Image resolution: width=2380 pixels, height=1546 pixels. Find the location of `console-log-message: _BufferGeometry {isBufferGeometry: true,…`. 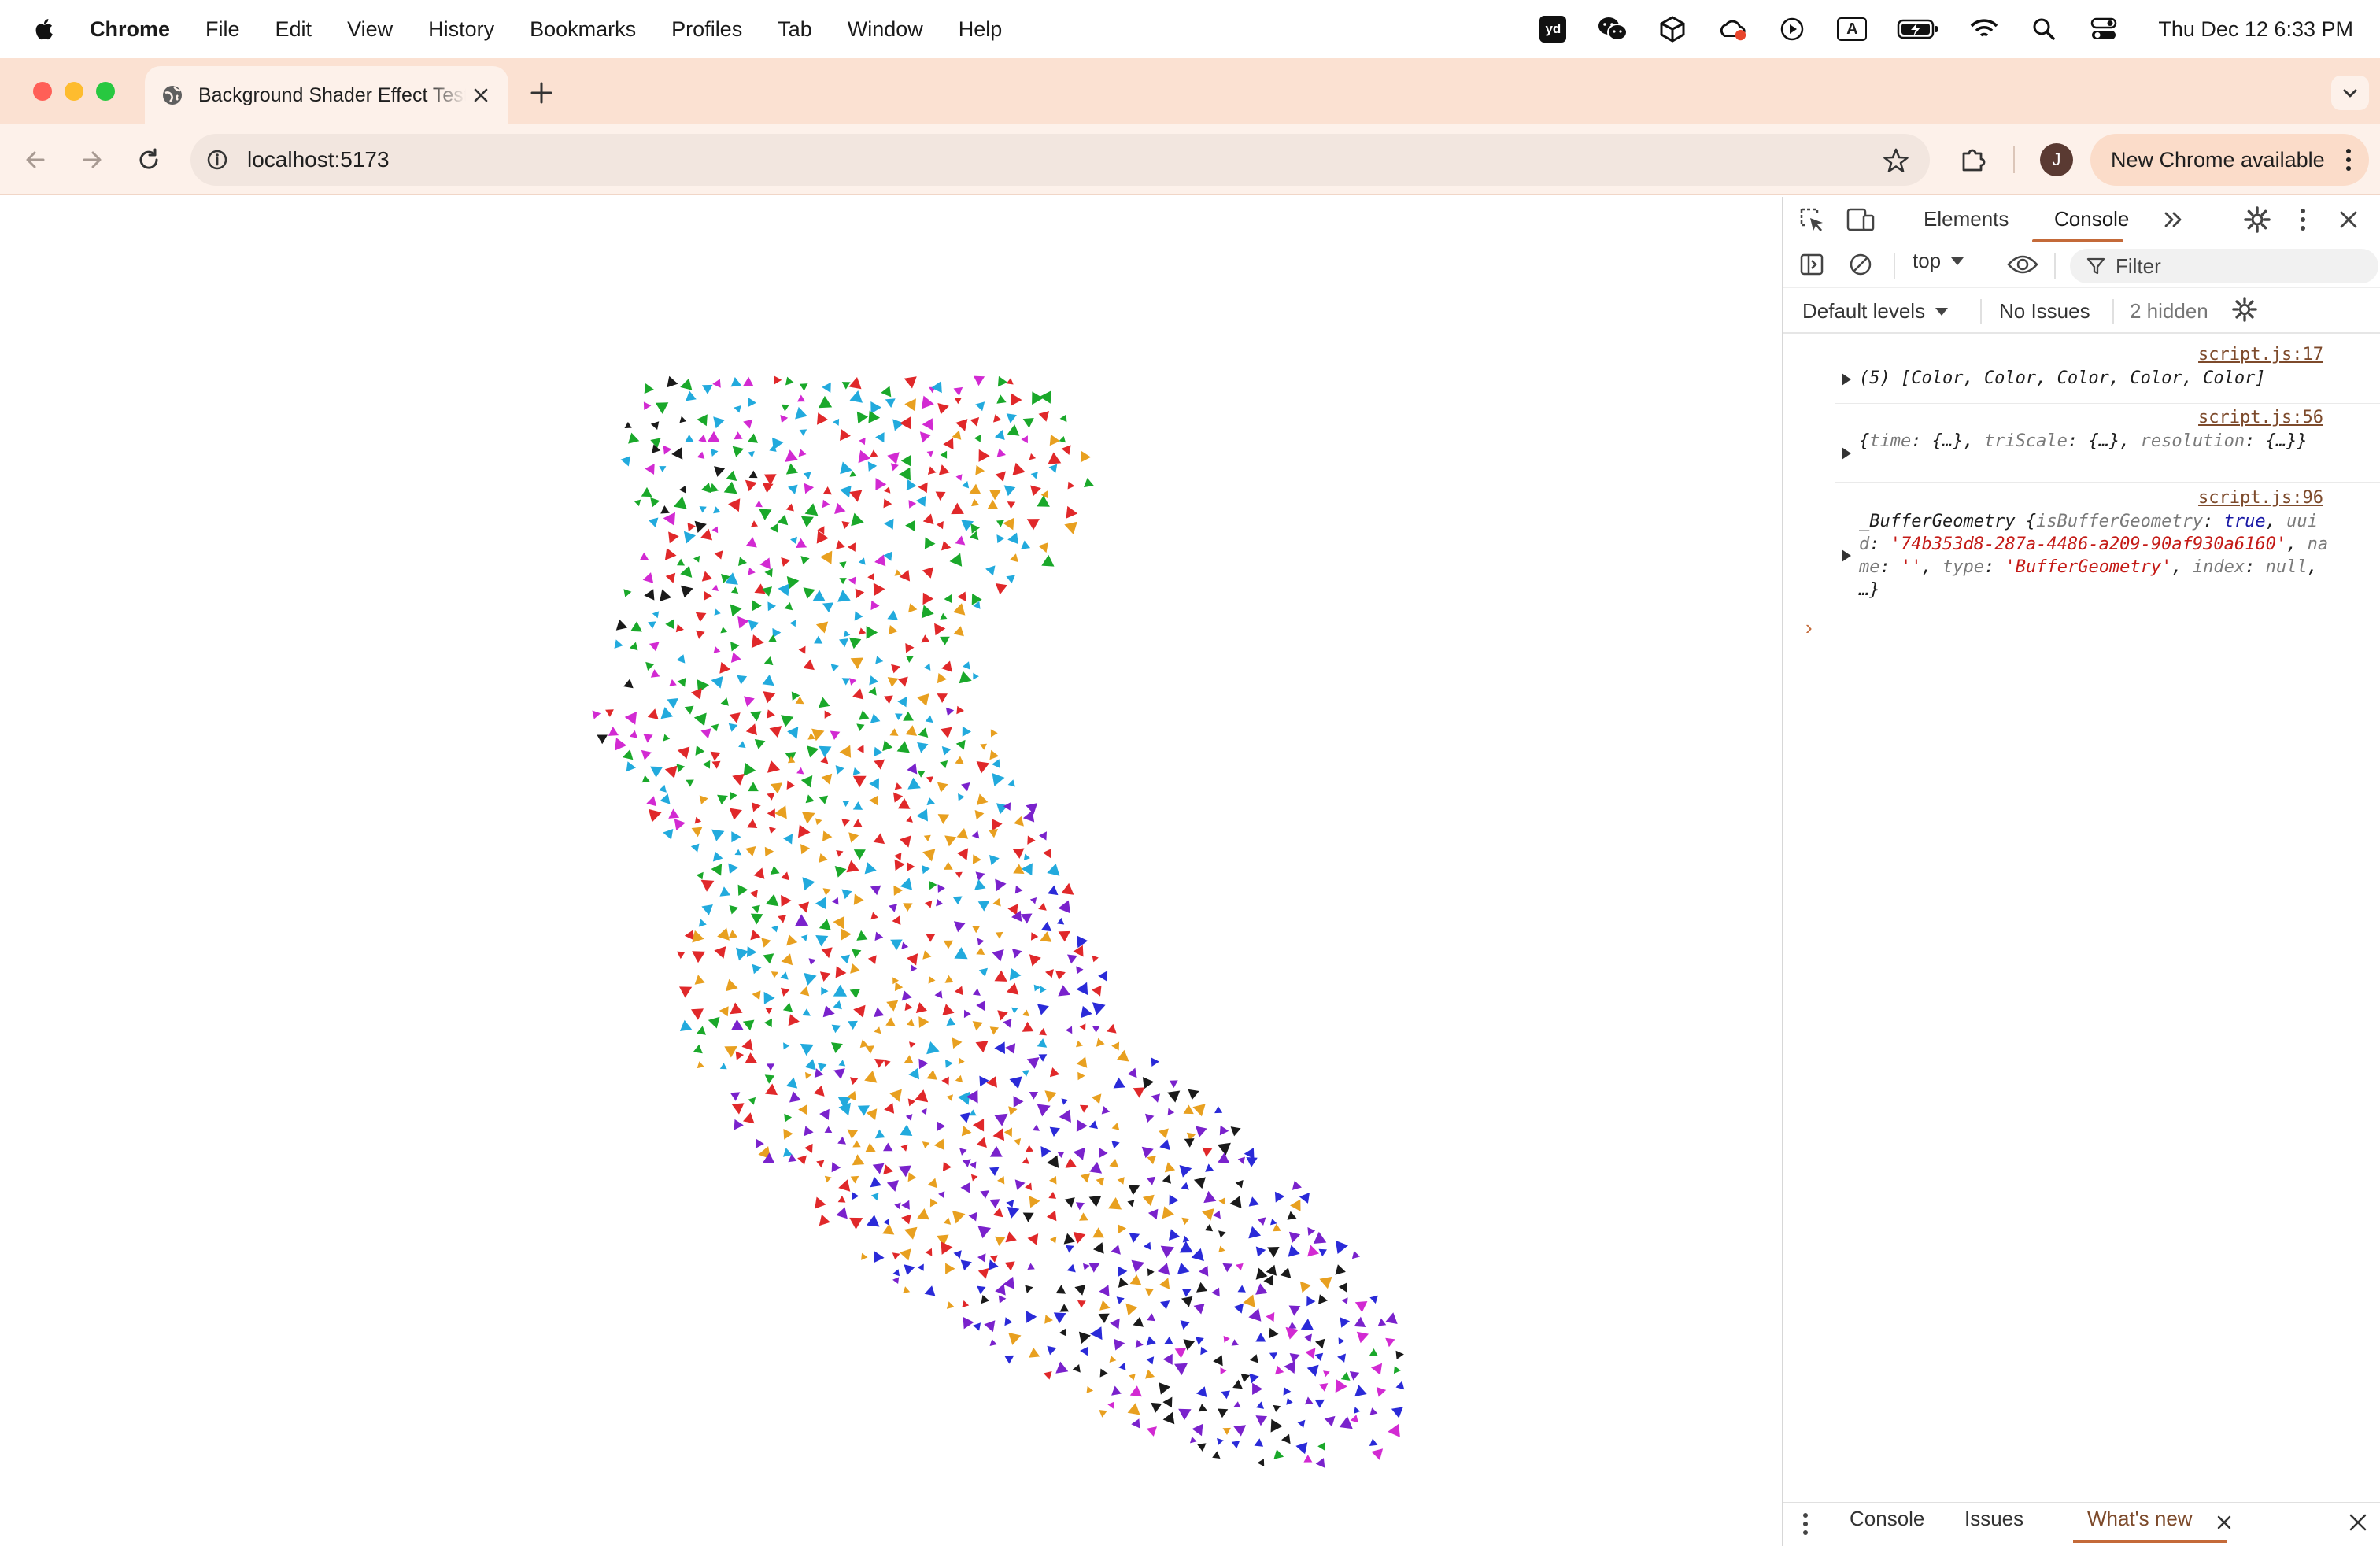

console-log-message: _BufferGeometry {isBufferGeometry: true,… is located at coordinates (2095, 555).